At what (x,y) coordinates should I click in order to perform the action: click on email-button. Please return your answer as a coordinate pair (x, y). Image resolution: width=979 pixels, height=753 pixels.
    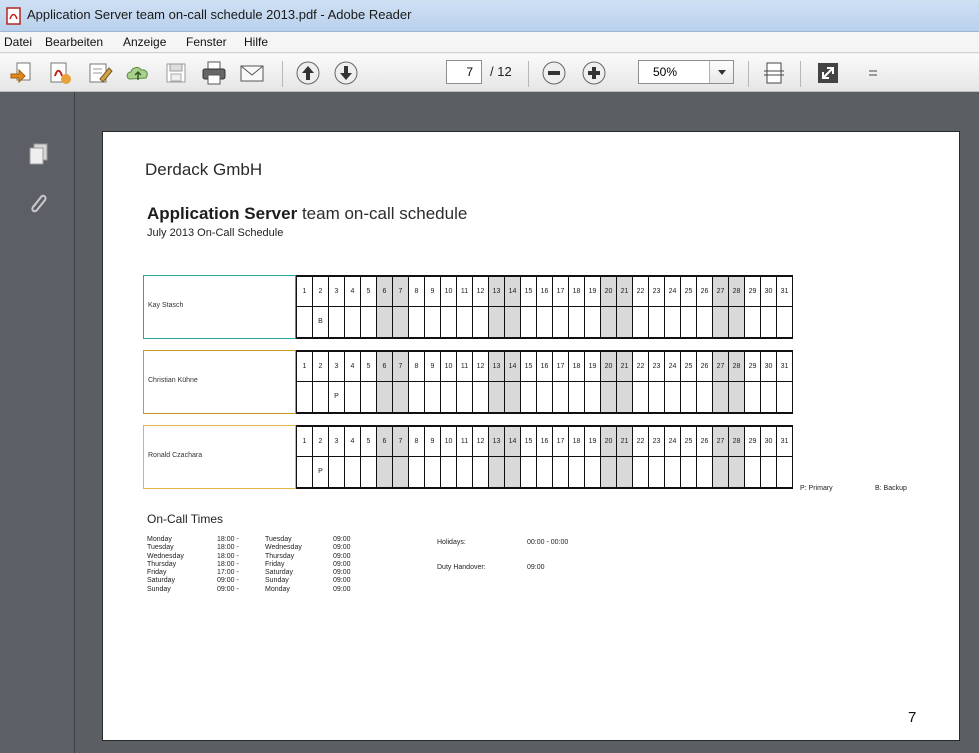
    Looking at the image, I should click on (252, 73).